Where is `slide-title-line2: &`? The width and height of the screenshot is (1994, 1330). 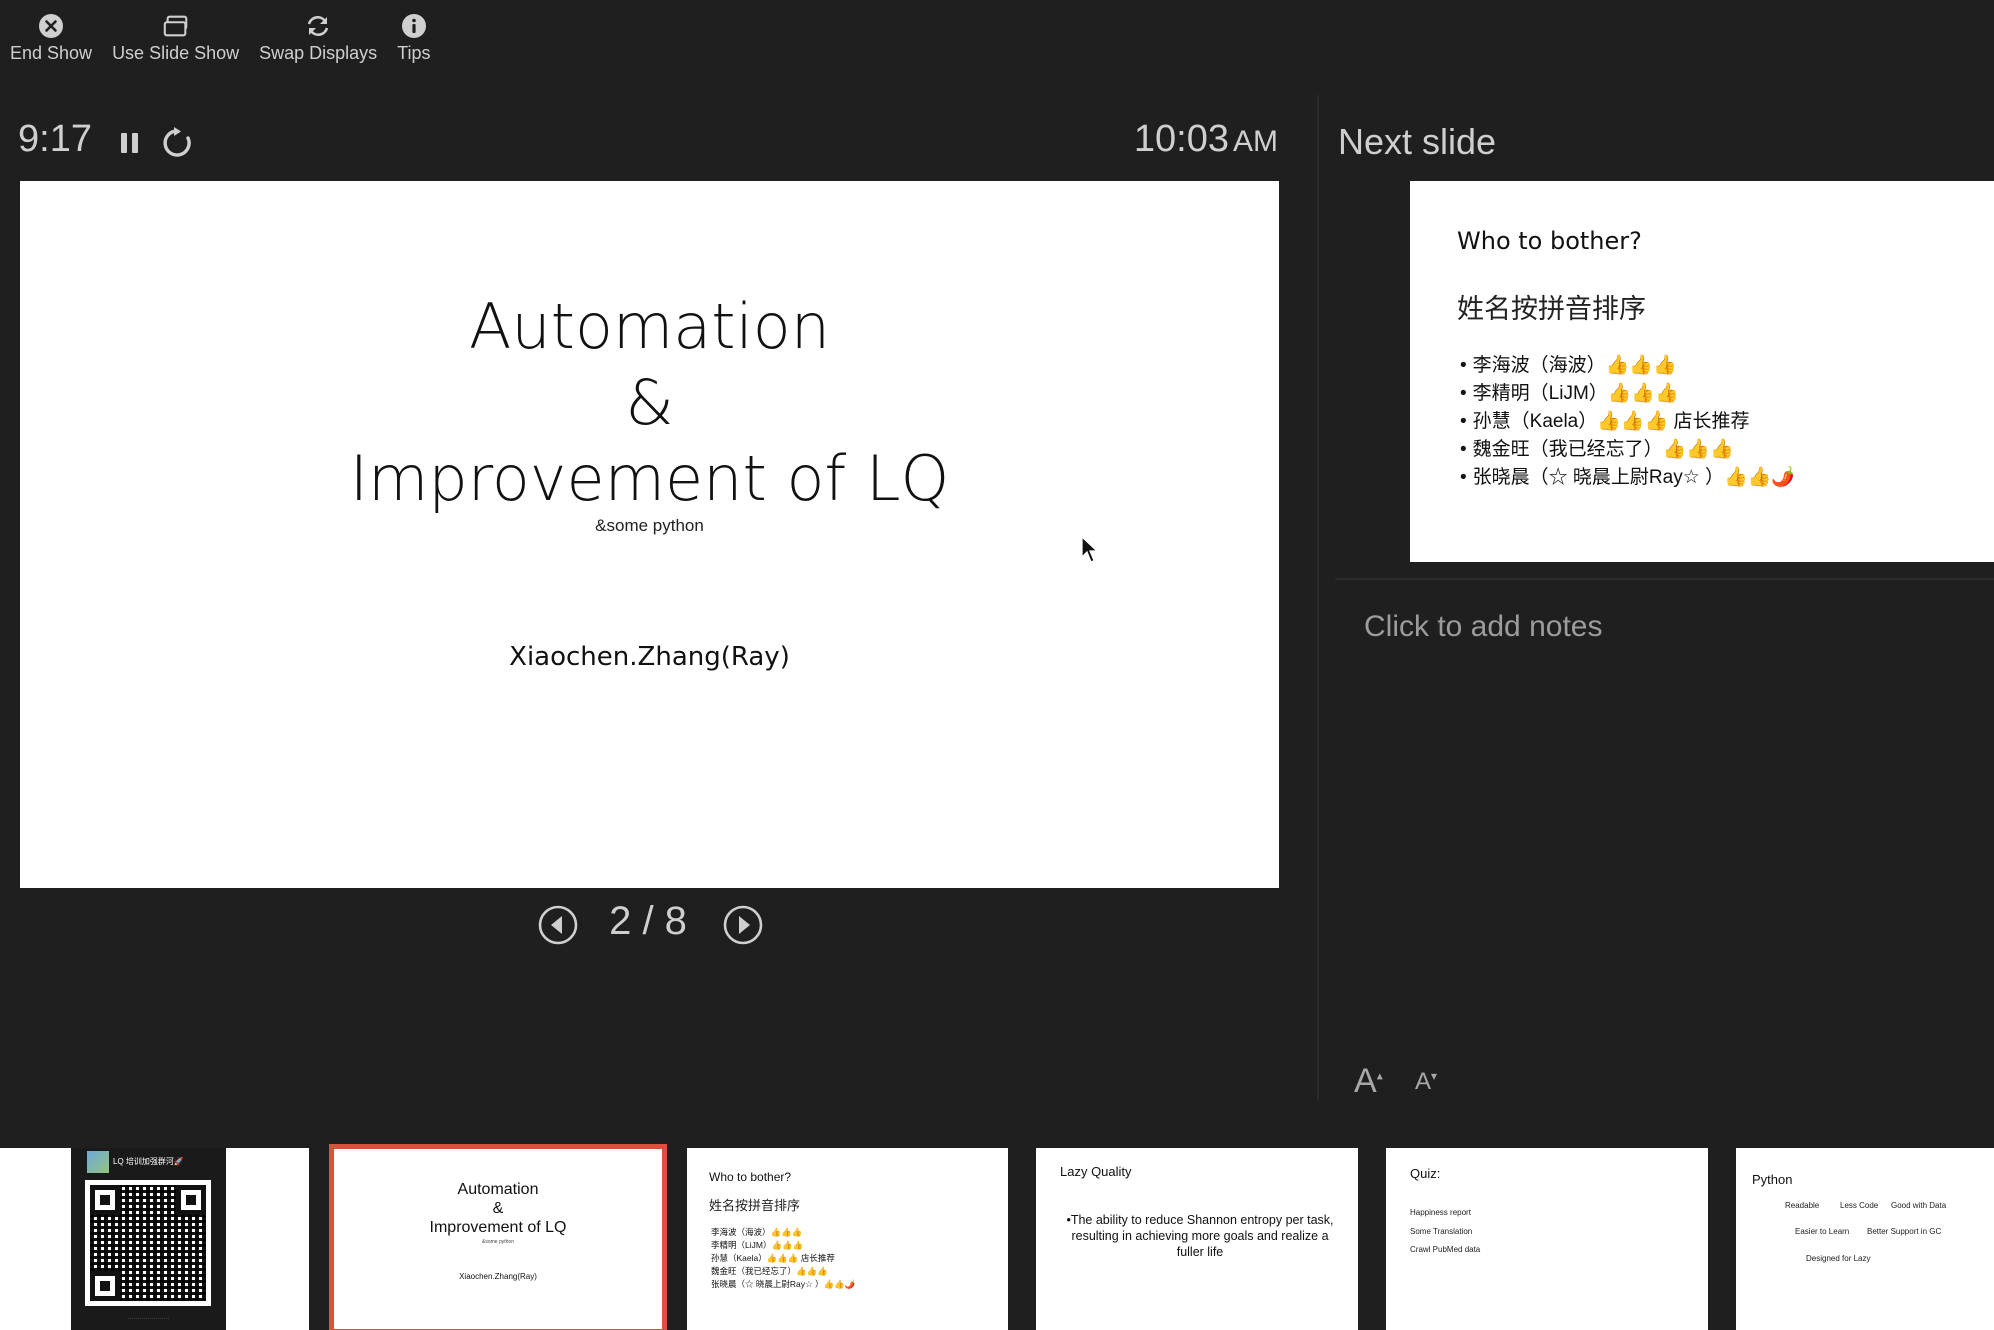
slide-title-line2: & is located at coordinates (649, 402).